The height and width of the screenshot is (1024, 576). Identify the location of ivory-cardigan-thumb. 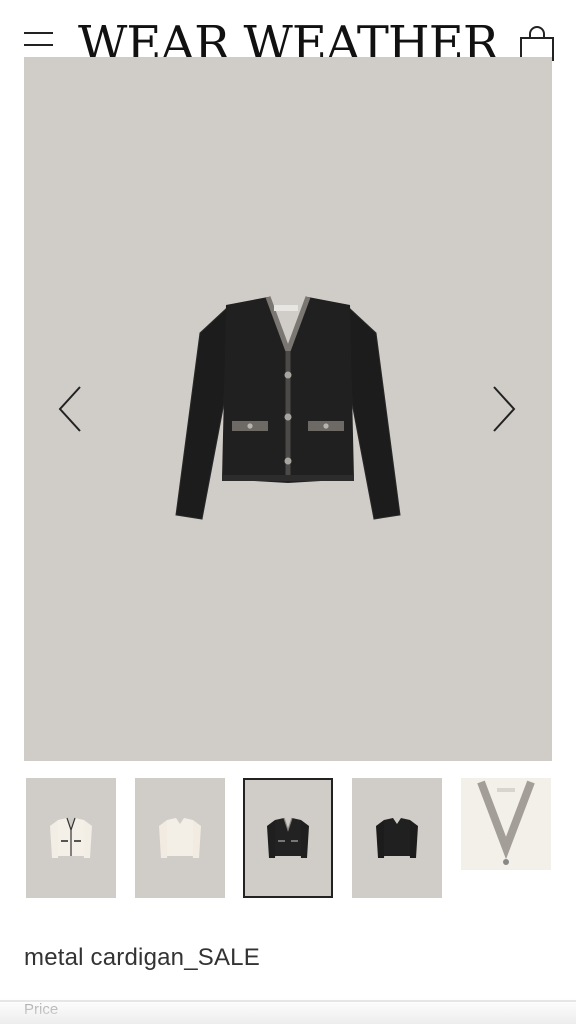
(71, 837).